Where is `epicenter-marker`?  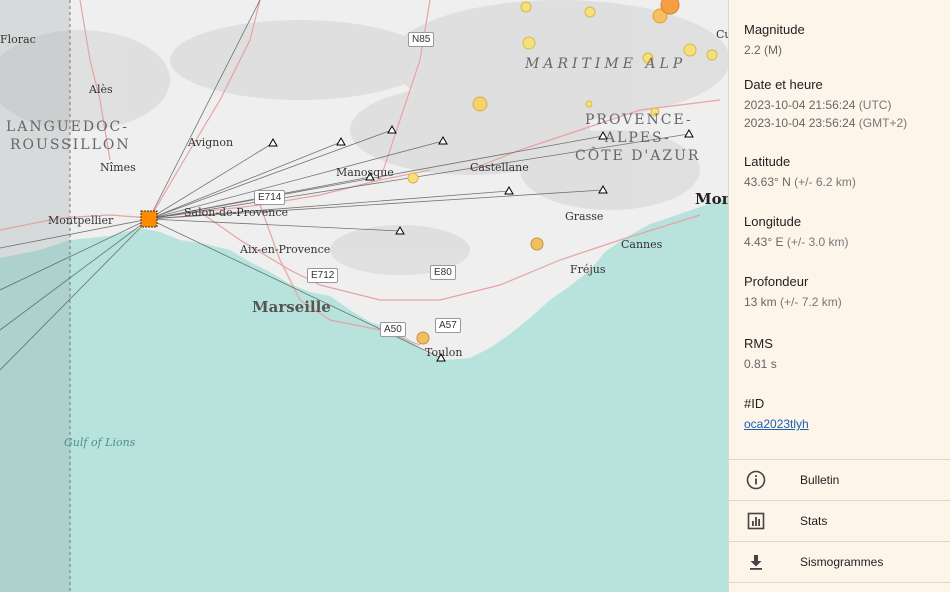
epicenter-marker is located at coordinates (149, 219).